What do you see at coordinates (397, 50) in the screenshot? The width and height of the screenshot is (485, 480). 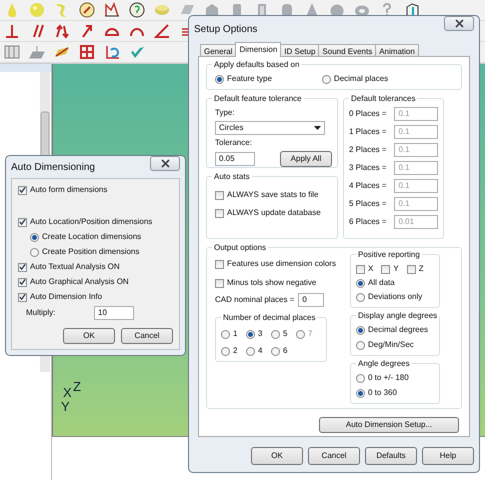 I see `tab: Animation` at bounding box center [397, 50].